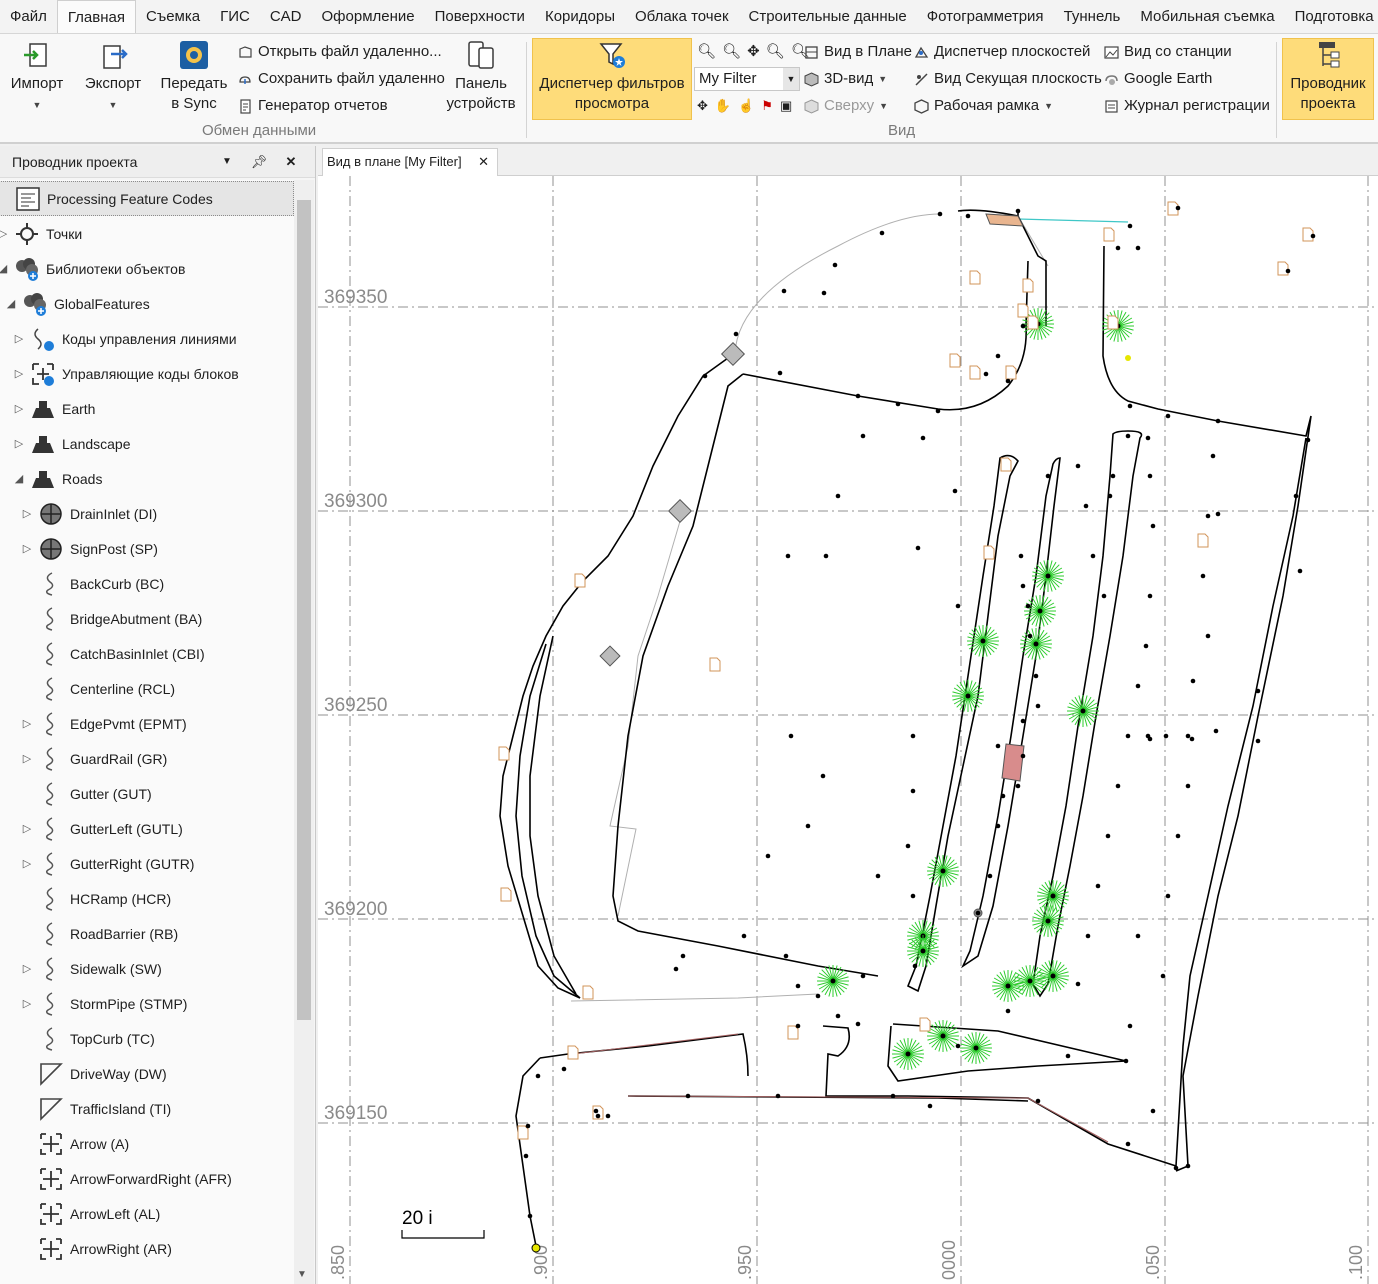 The width and height of the screenshot is (1378, 1284). Describe the element at coordinates (313, 106) in the screenshot. I see `report-generator-button: Генератор отчетов` at that location.